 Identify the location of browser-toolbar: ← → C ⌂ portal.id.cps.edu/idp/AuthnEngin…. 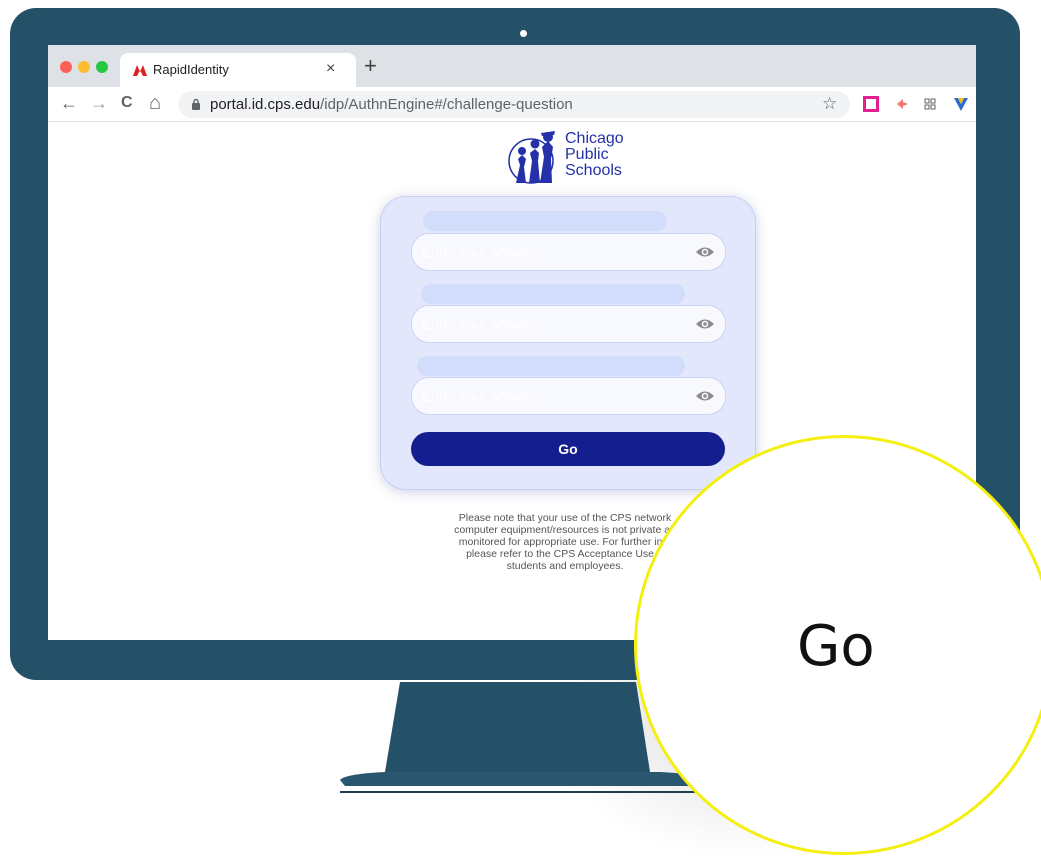
(512, 104).